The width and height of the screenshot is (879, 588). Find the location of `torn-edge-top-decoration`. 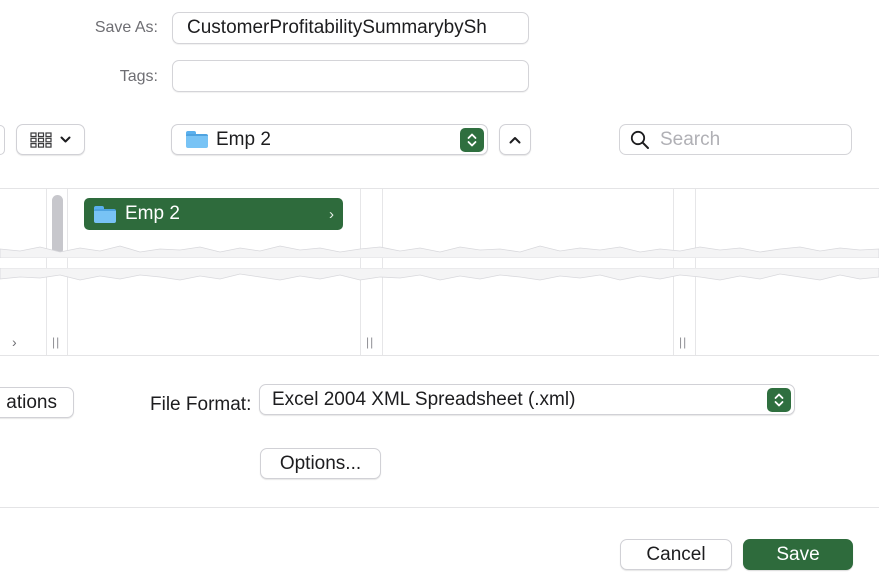

torn-edge-top-decoration is located at coordinates (439, 251).